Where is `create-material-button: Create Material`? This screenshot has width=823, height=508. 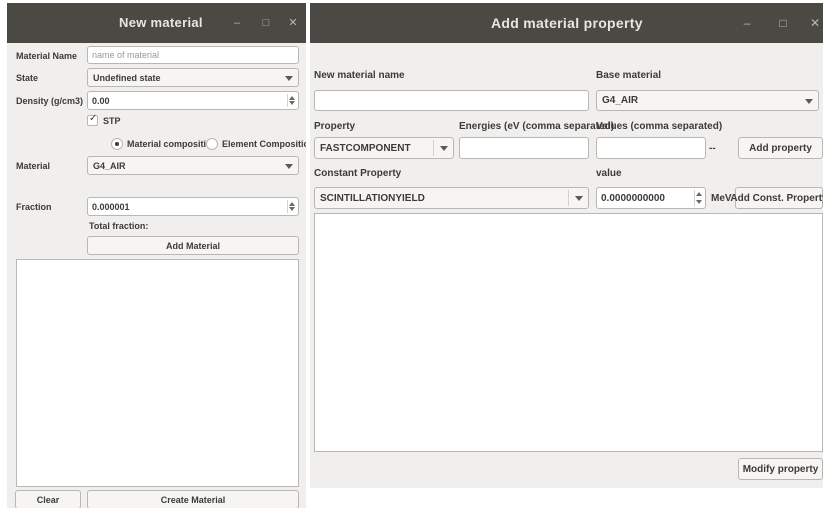 create-material-button: Create Material is located at coordinates (193, 499).